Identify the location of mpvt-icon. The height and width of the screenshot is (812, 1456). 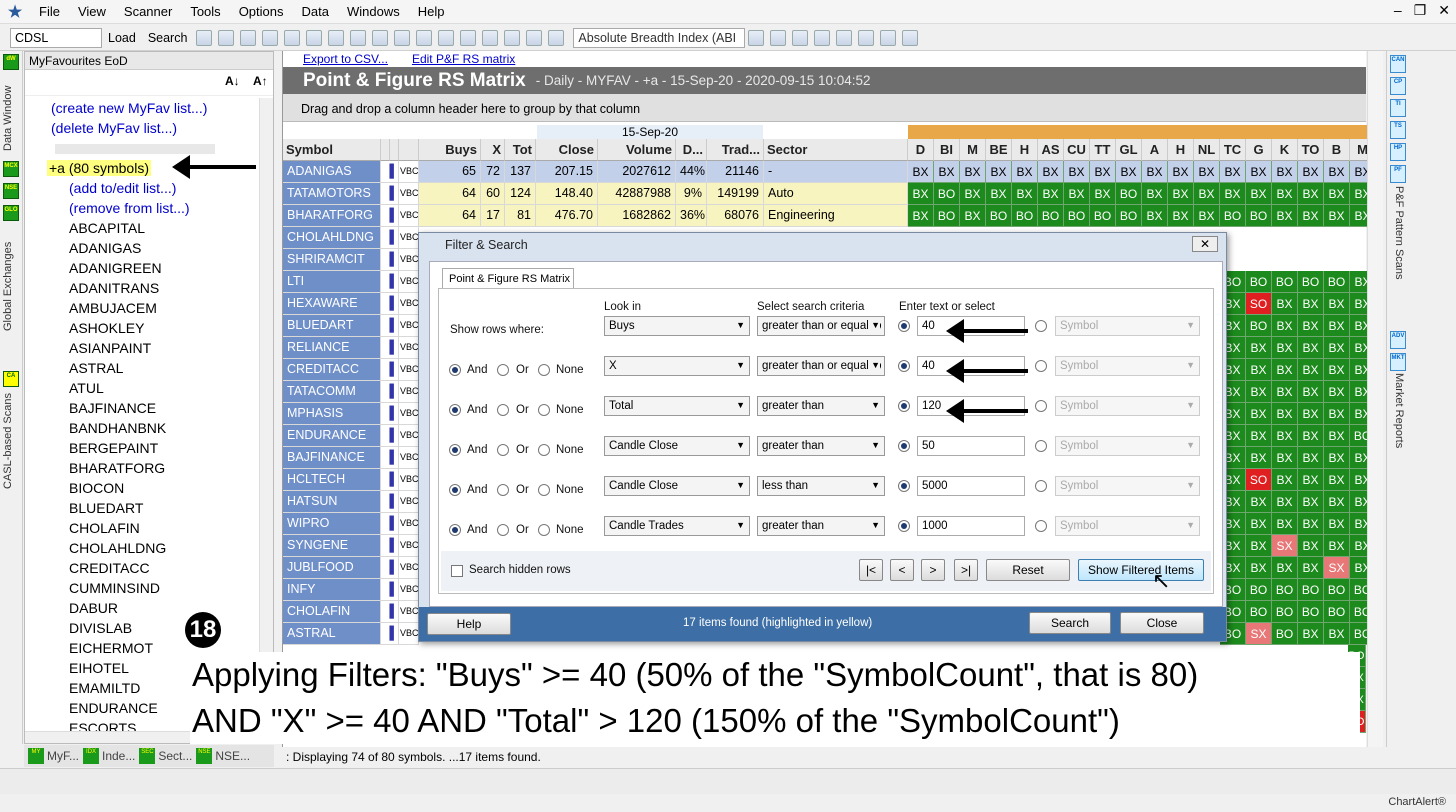
(778, 37).